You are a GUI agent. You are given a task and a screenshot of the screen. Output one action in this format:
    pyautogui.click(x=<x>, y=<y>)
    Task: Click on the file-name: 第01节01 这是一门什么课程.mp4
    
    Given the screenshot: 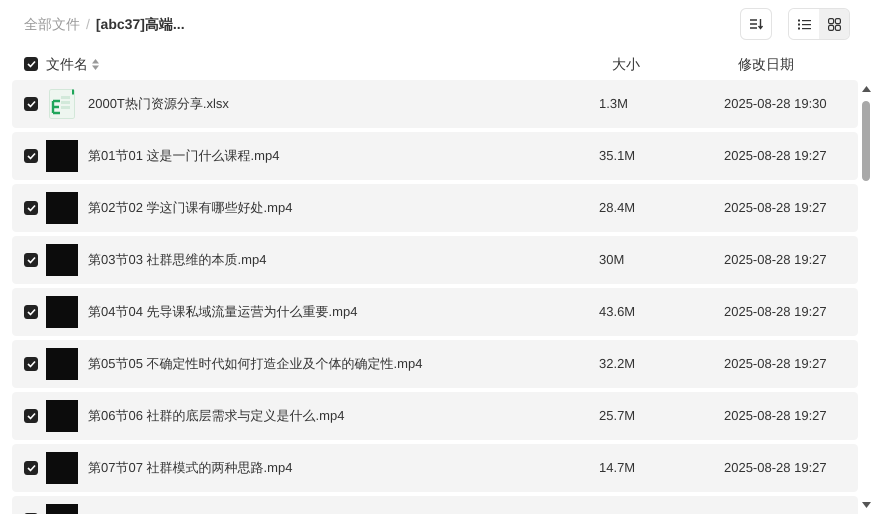 What is the action you would take?
    pyautogui.click(x=343, y=156)
    